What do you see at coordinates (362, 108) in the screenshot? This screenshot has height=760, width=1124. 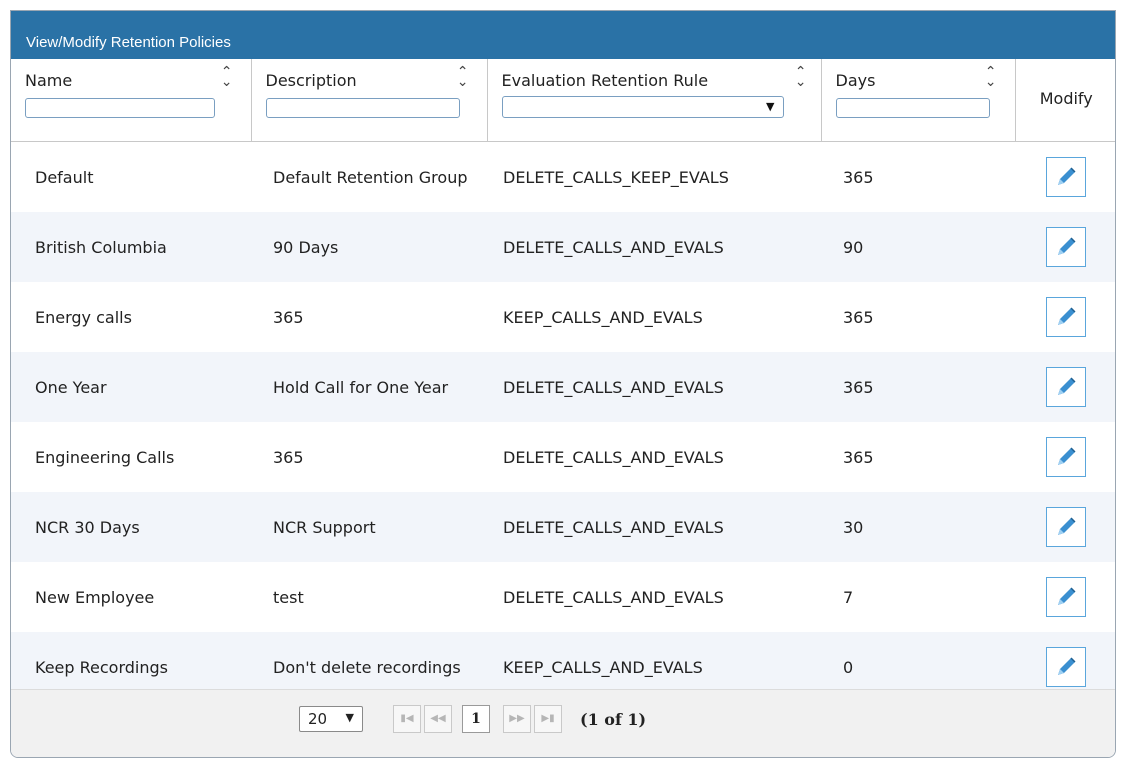 I see `description-filter-input` at bounding box center [362, 108].